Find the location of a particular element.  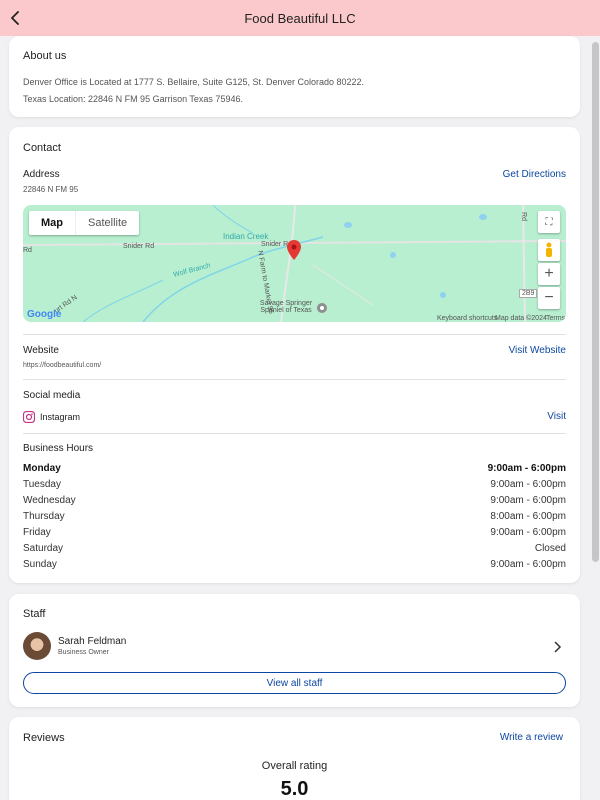

write-review-link: Write a review is located at coordinates (531, 737).